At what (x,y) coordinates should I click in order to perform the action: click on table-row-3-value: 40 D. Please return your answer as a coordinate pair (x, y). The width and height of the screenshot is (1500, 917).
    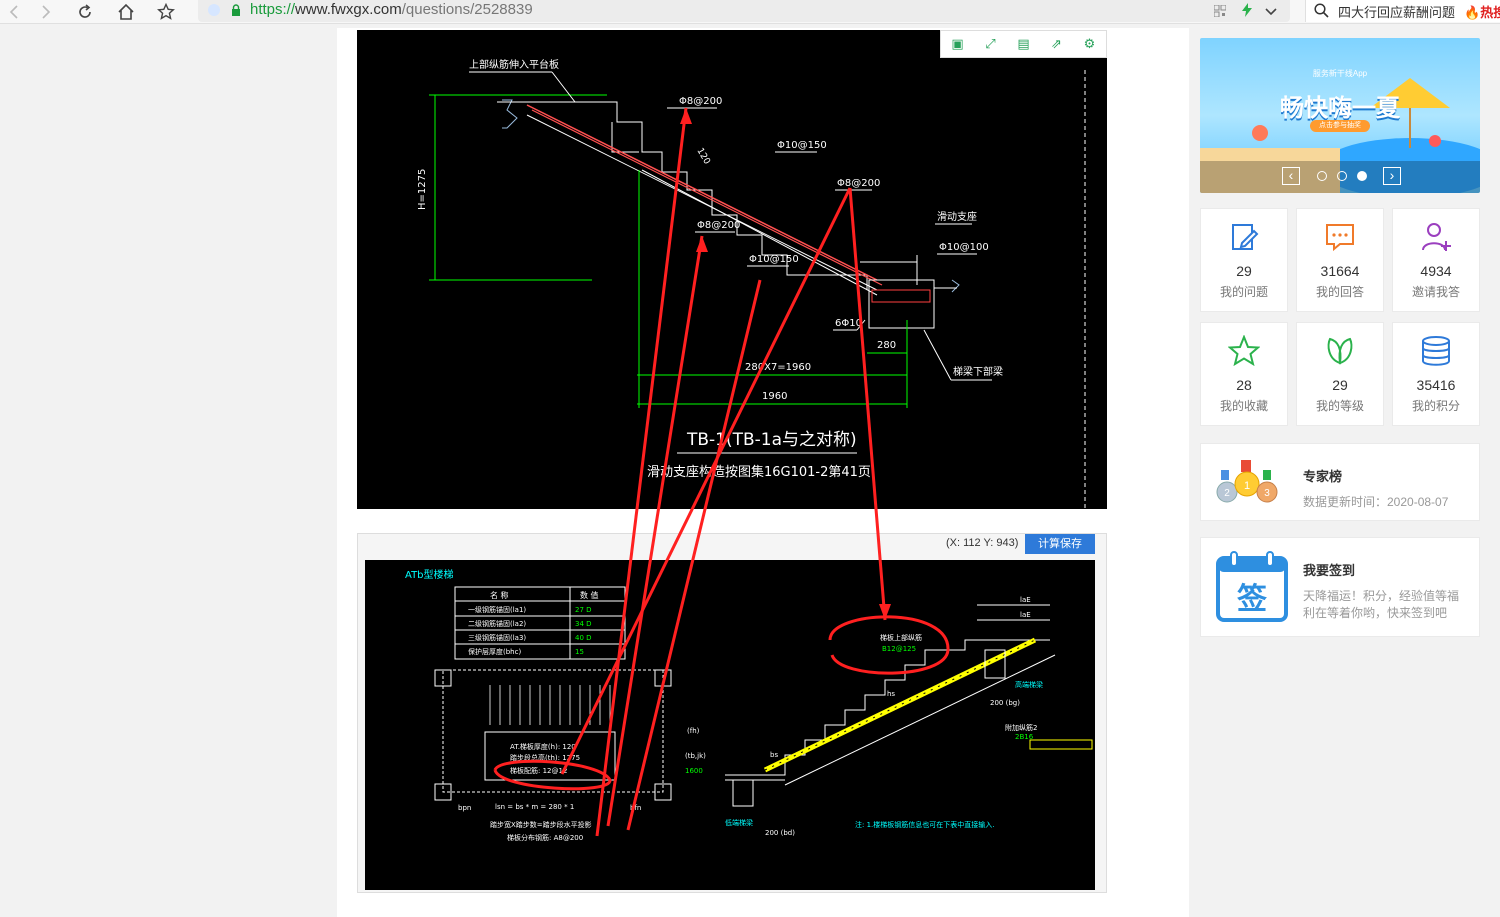
    Looking at the image, I should click on (583, 638).